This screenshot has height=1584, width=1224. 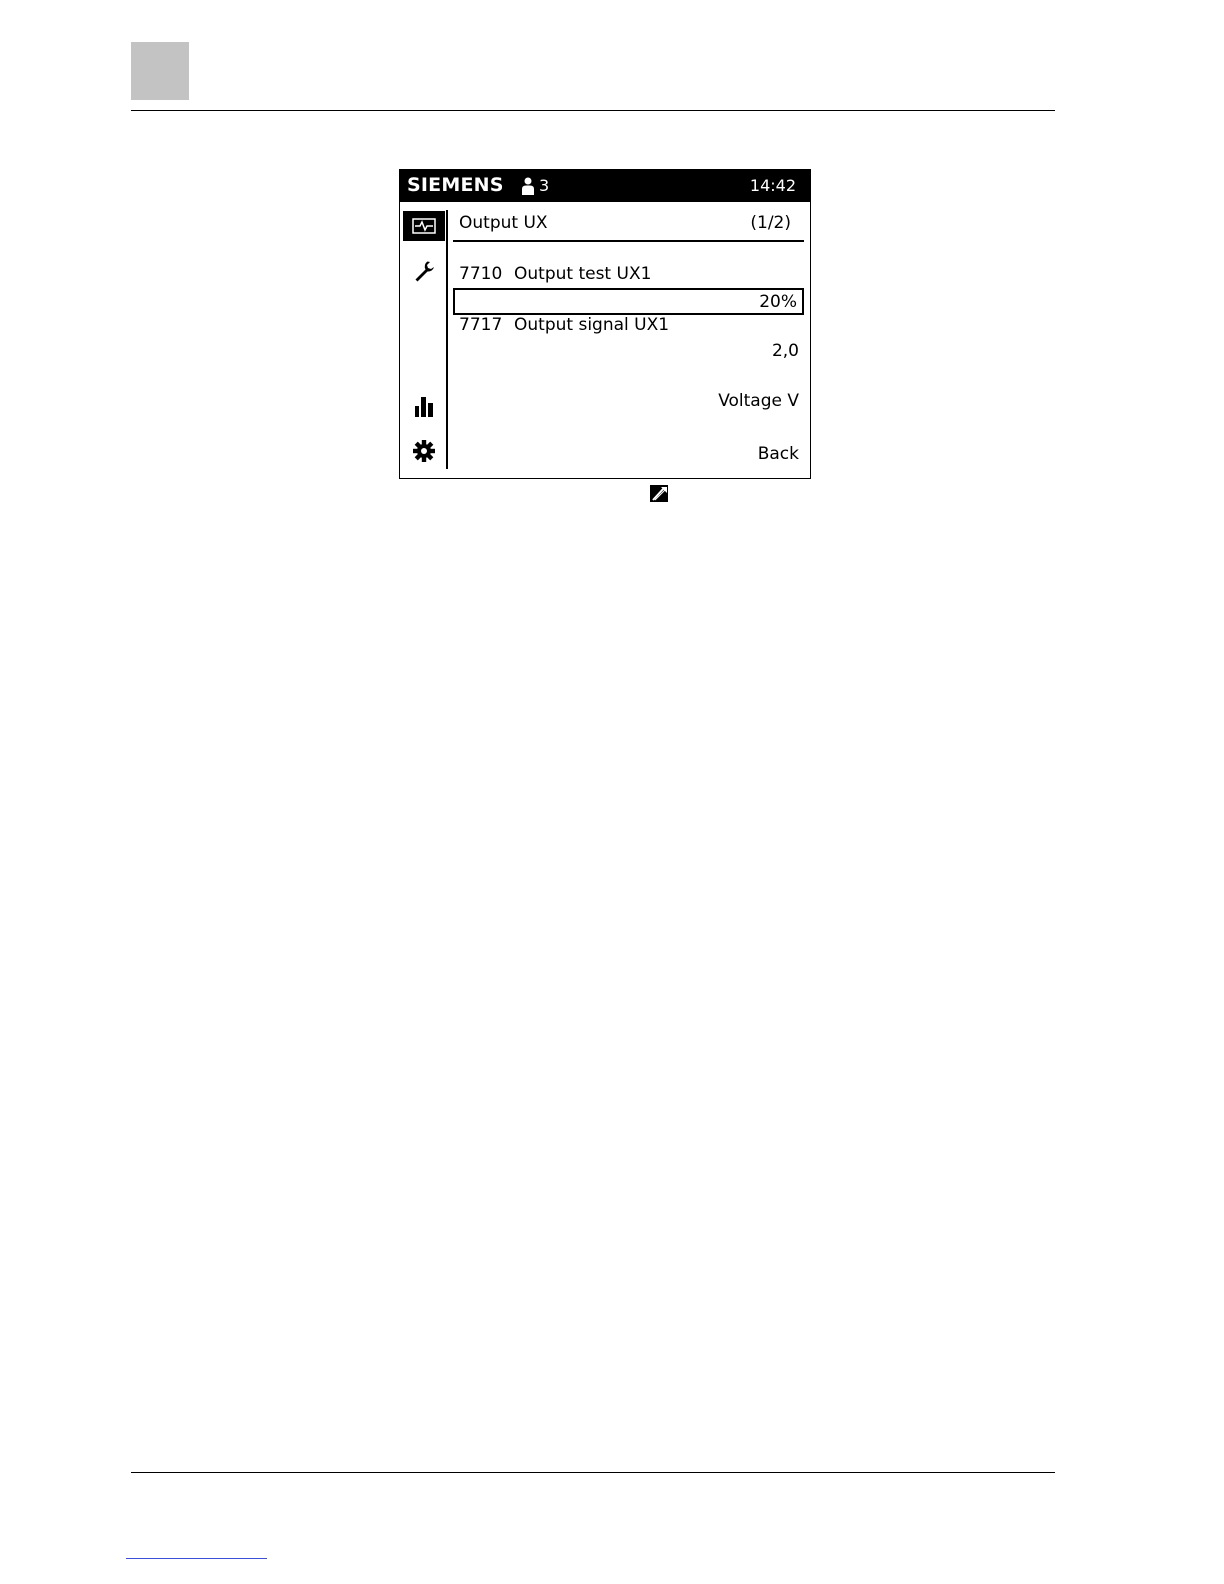 I want to click on page-indicator: (1/2), so click(x=770, y=223).